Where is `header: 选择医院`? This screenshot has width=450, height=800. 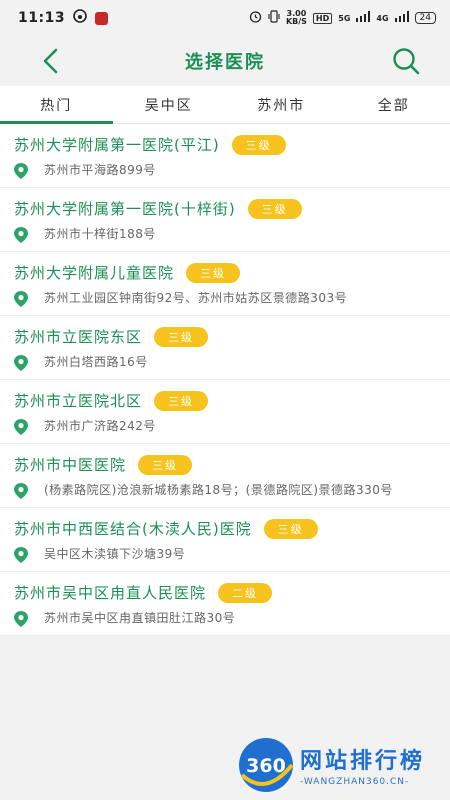 header: 选择医院 is located at coordinates (225, 61).